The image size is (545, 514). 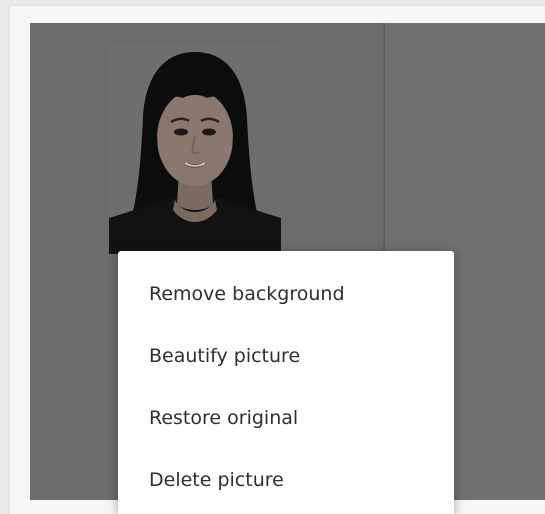 What do you see at coordinates (286, 356) in the screenshot?
I see `menu-item-beautify-picture: Beautify picture` at bounding box center [286, 356].